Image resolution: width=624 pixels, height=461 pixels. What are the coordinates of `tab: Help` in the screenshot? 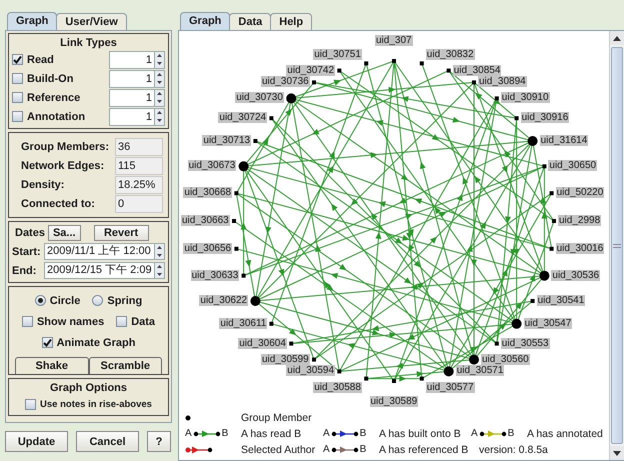 It's located at (291, 21).